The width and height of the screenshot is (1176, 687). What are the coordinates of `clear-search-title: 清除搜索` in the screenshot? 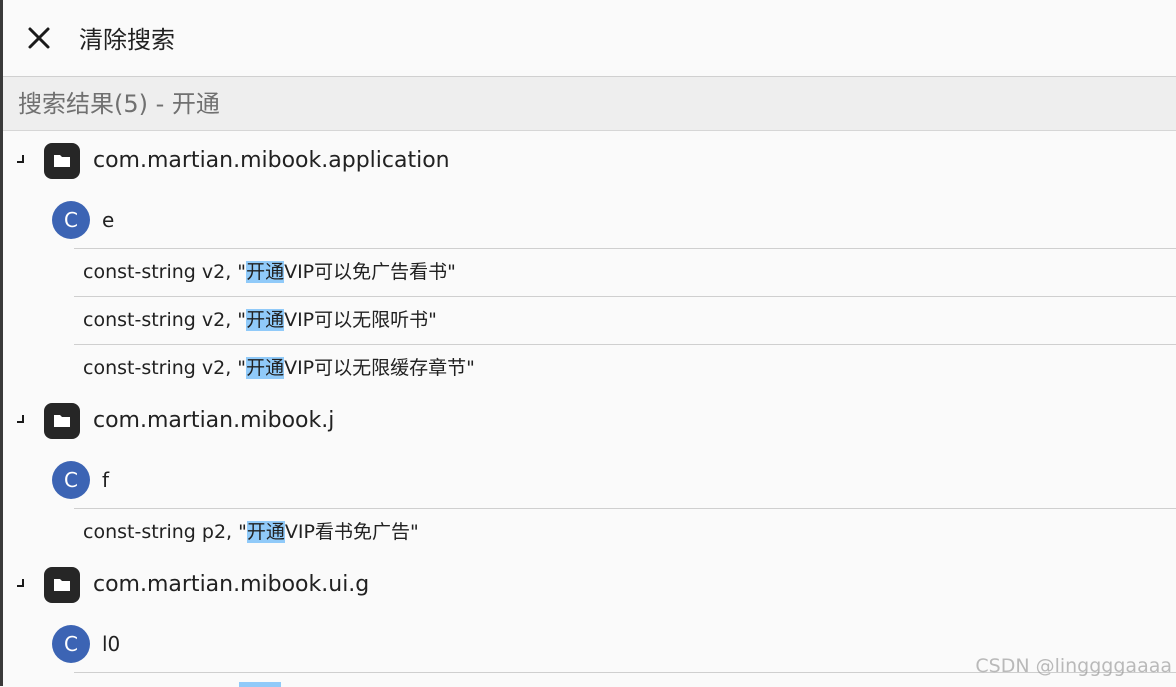 It's located at (127, 40).